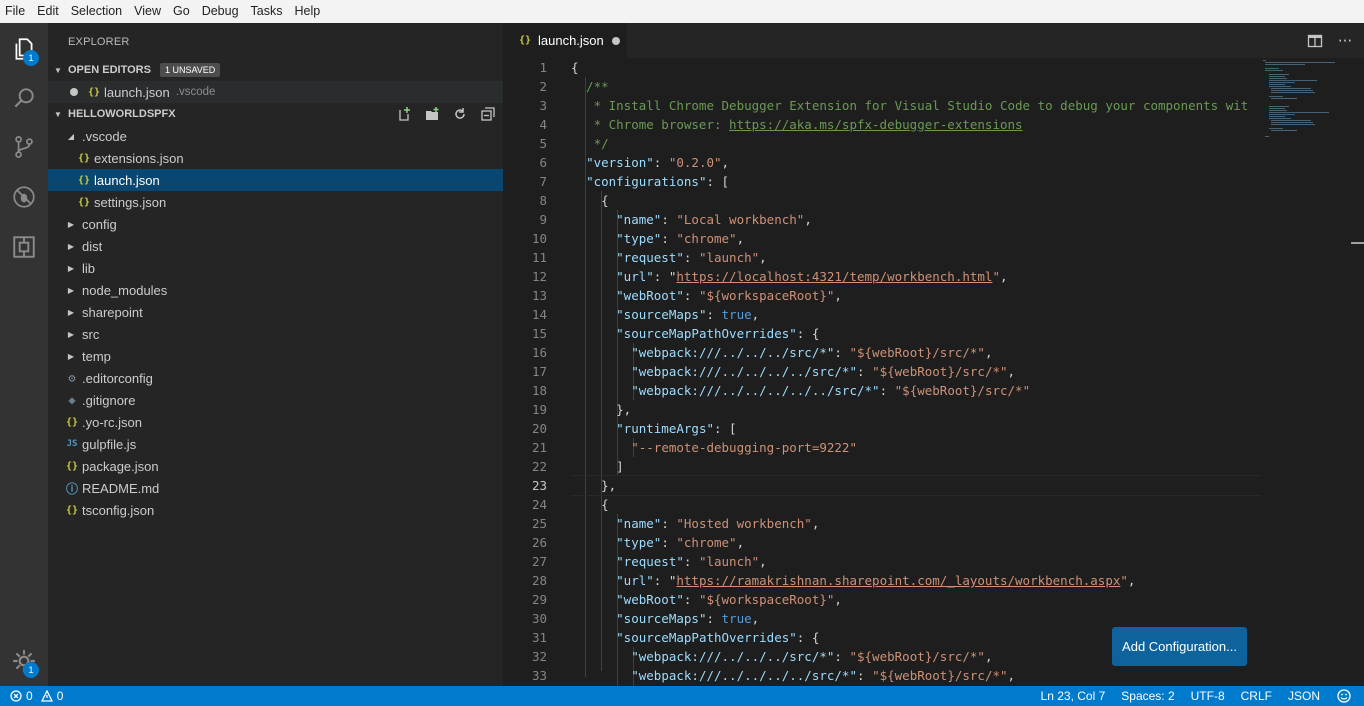  Describe the element at coordinates (916, 143) in the screenshot. I see `code-line: */` at that location.